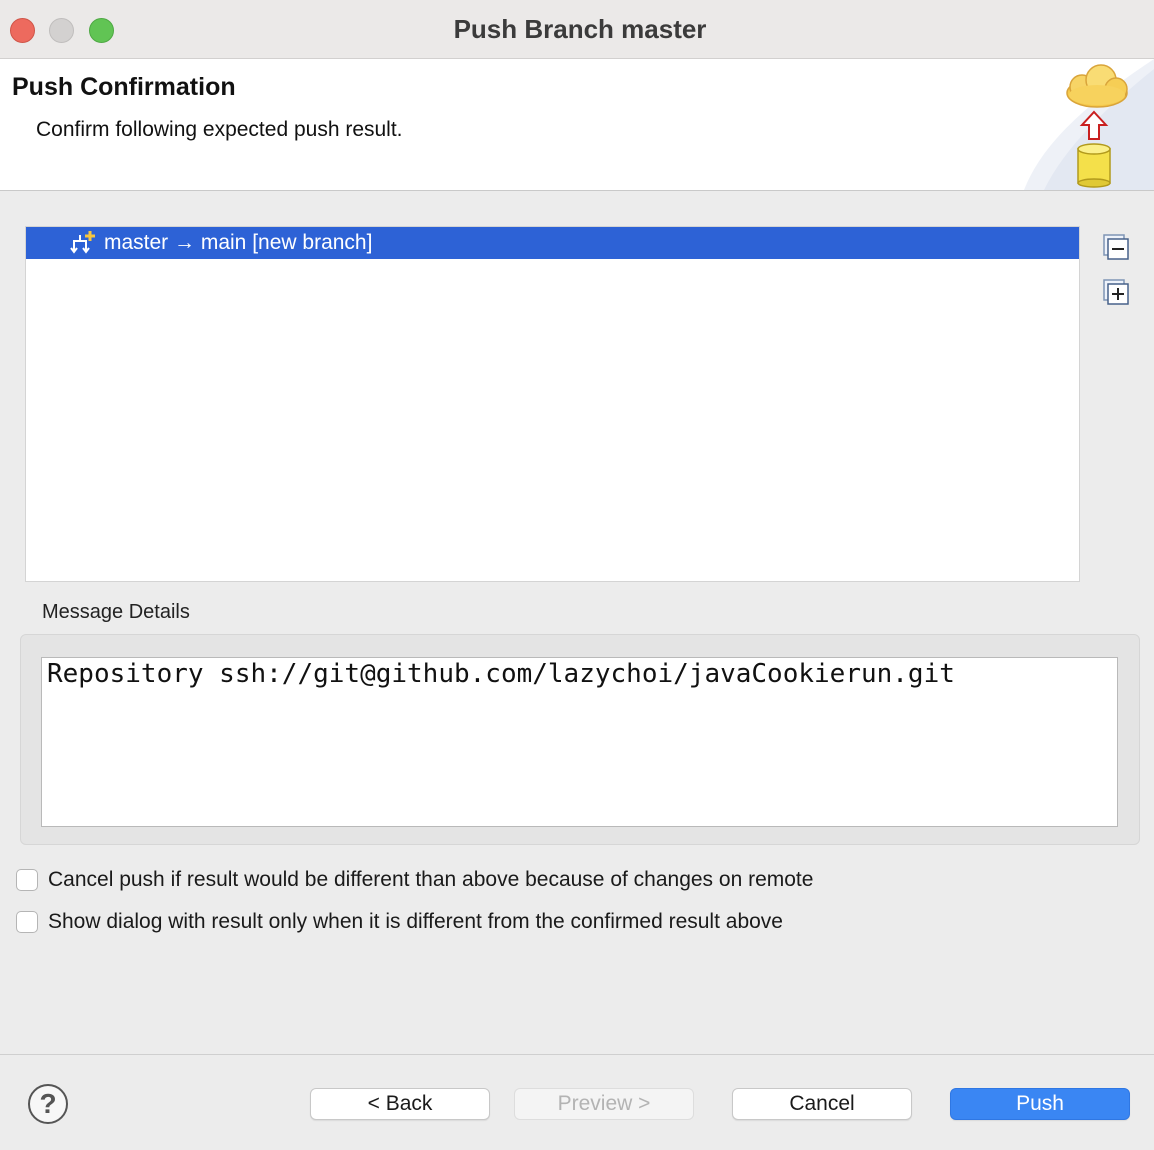 This screenshot has height=1150, width=1154. I want to click on title-bar: Push Branch master, so click(577, 29).